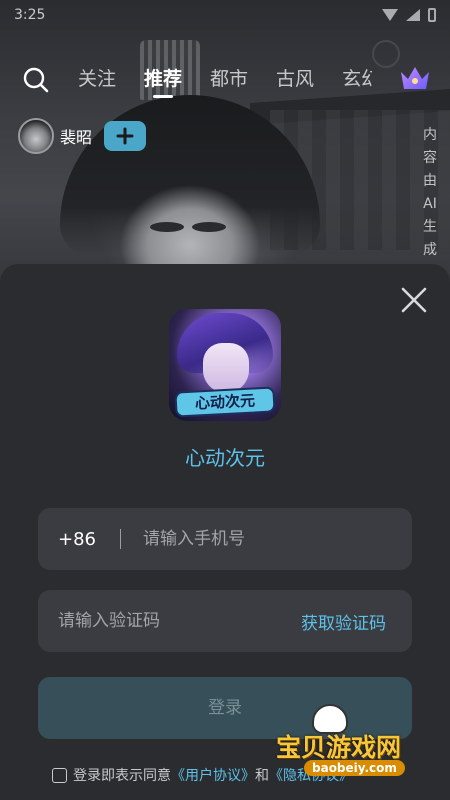  What do you see at coordinates (167, 227) in the screenshot?
I see `character-eye-left` at bounding box center [167, 227].